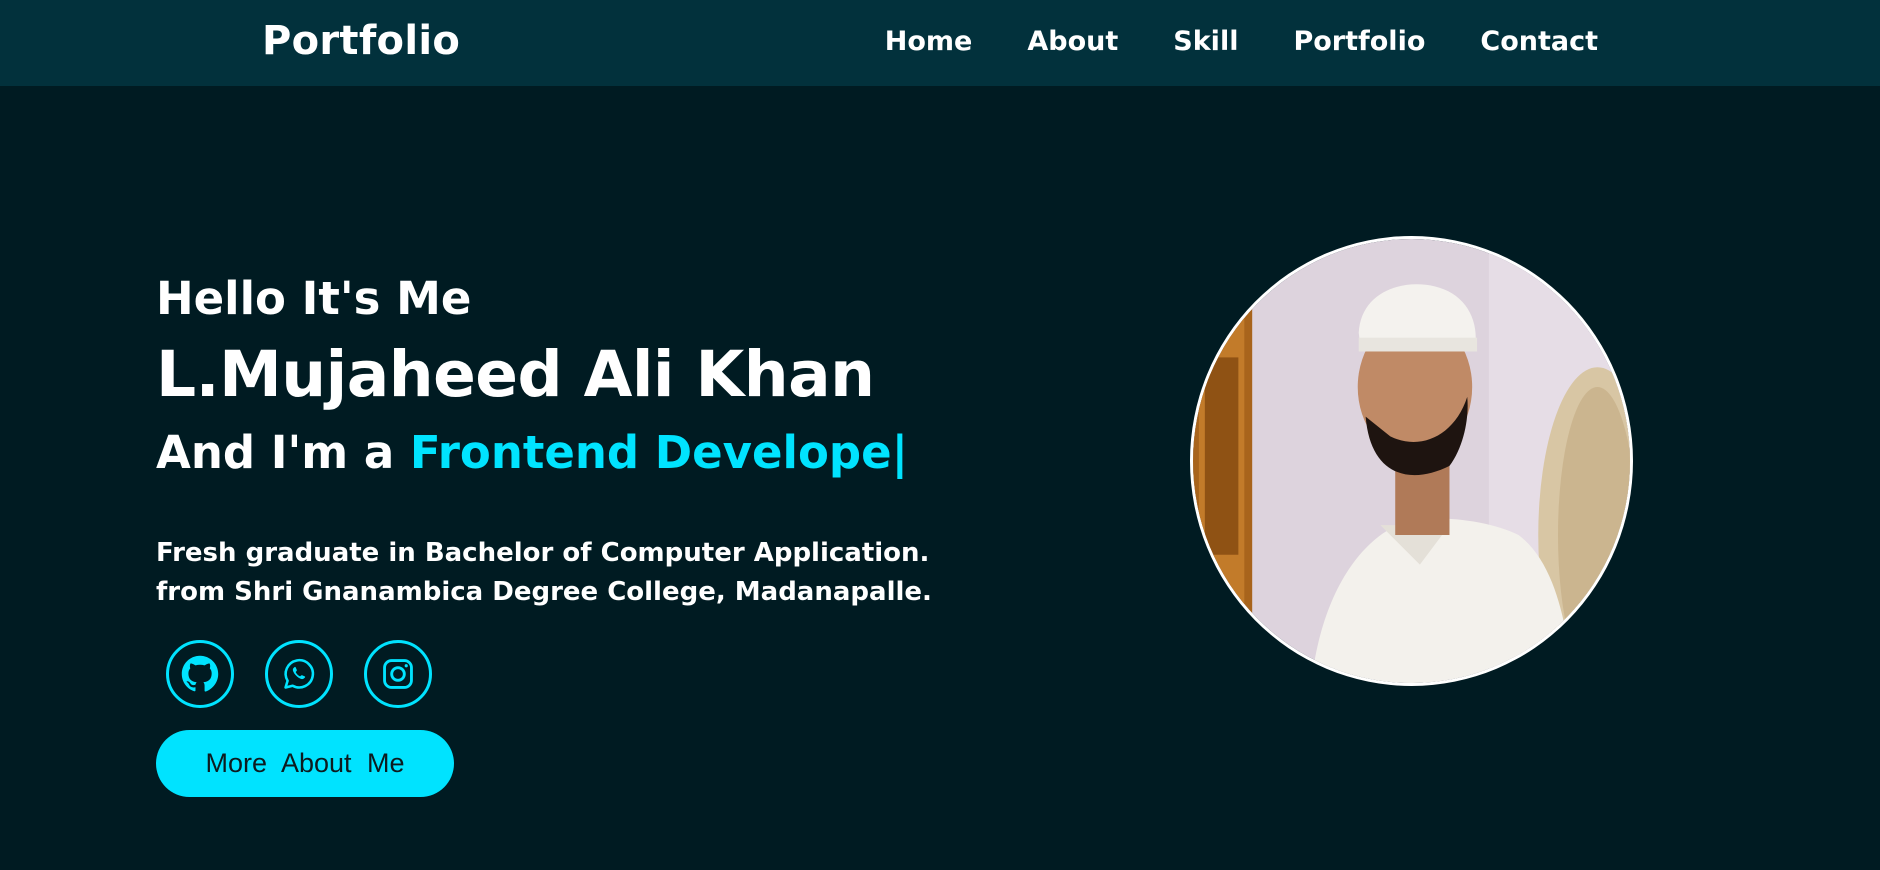 The width and height of the screenshot is (1880, 870). Describe the element at coordinates (305, 763) in the screenshot. I see `more-about-me-button: More About Me` at that location.